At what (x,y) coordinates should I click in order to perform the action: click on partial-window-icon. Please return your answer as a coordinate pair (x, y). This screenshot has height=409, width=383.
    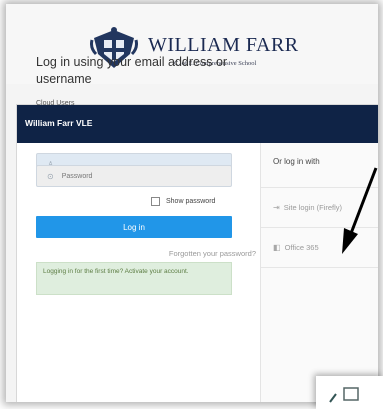
    Looking at the image, I should click on (344, 395).